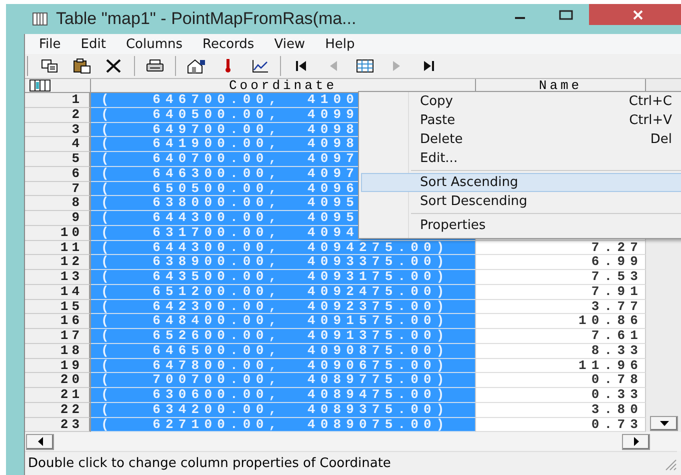 This screenshot has height=475, width=681. Describe the element at coordinates (561, 277) in the screenshot. I see `table-cell: 7.53` at that location.